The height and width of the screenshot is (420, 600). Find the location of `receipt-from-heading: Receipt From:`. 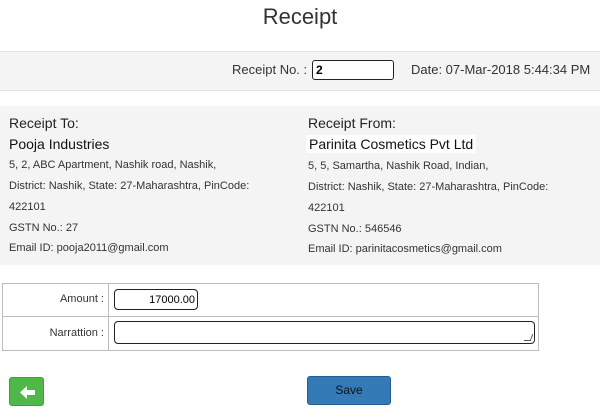

receipt-from-heading: Receipt From: is located at coordinates (352, 123).